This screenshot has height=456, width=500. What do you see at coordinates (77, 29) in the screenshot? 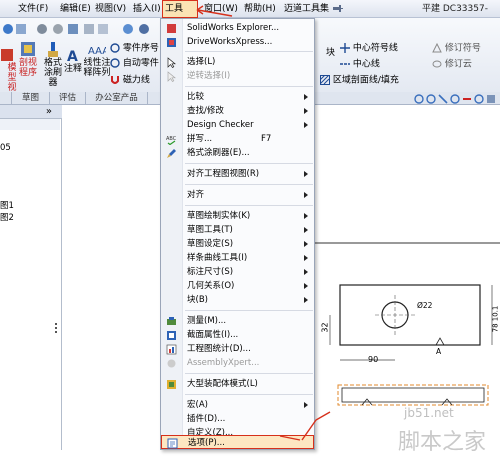
I see `standard-toolbar-icons` at bounding box center [77, 29].